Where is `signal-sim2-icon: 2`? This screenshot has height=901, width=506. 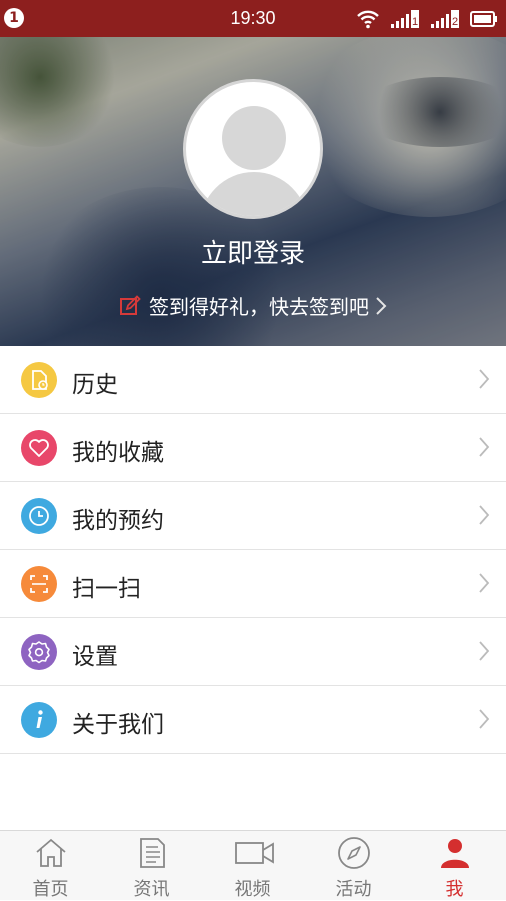 signal-sim2-icon: 2 is located at coordinates (444, 18).